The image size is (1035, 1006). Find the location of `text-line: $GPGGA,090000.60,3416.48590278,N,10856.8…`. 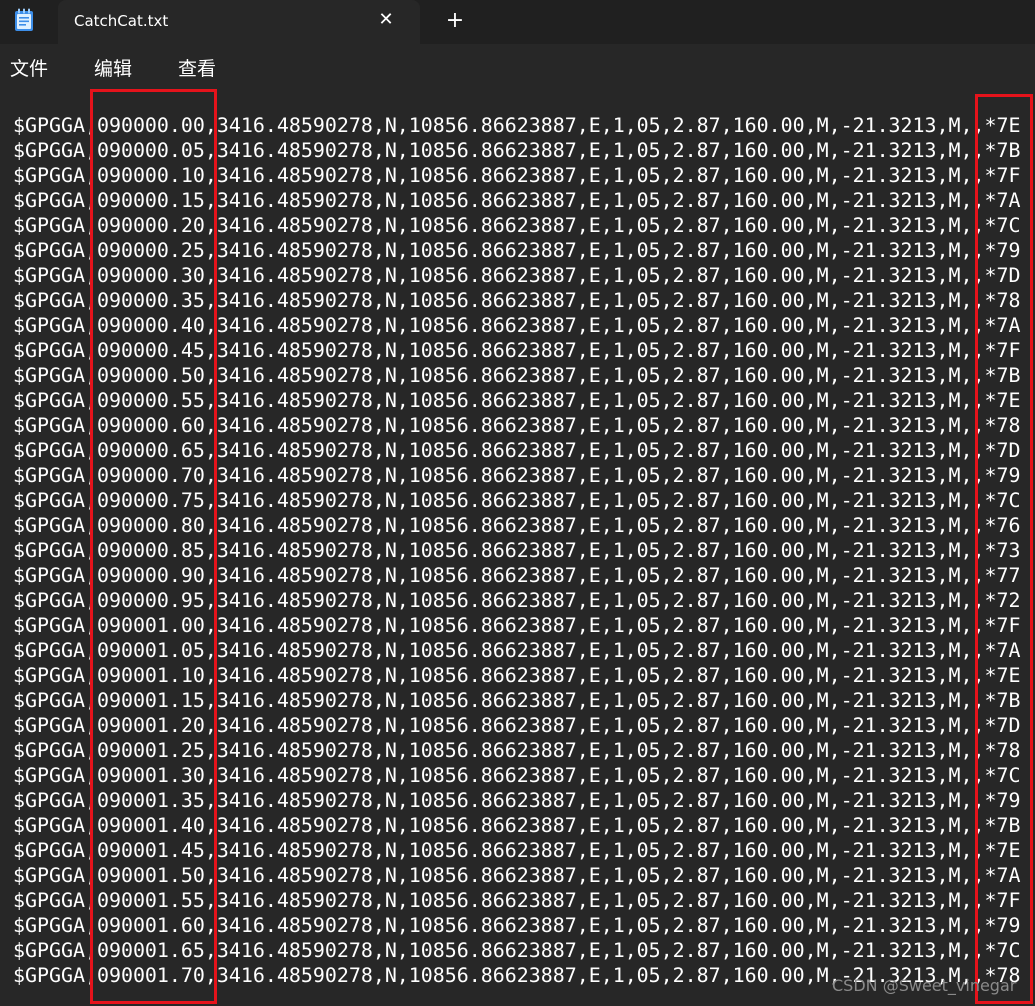

text-line: $GPGGA,090000.60,3416.48590278,N,10856.8… is located at coordinates (517, 425).